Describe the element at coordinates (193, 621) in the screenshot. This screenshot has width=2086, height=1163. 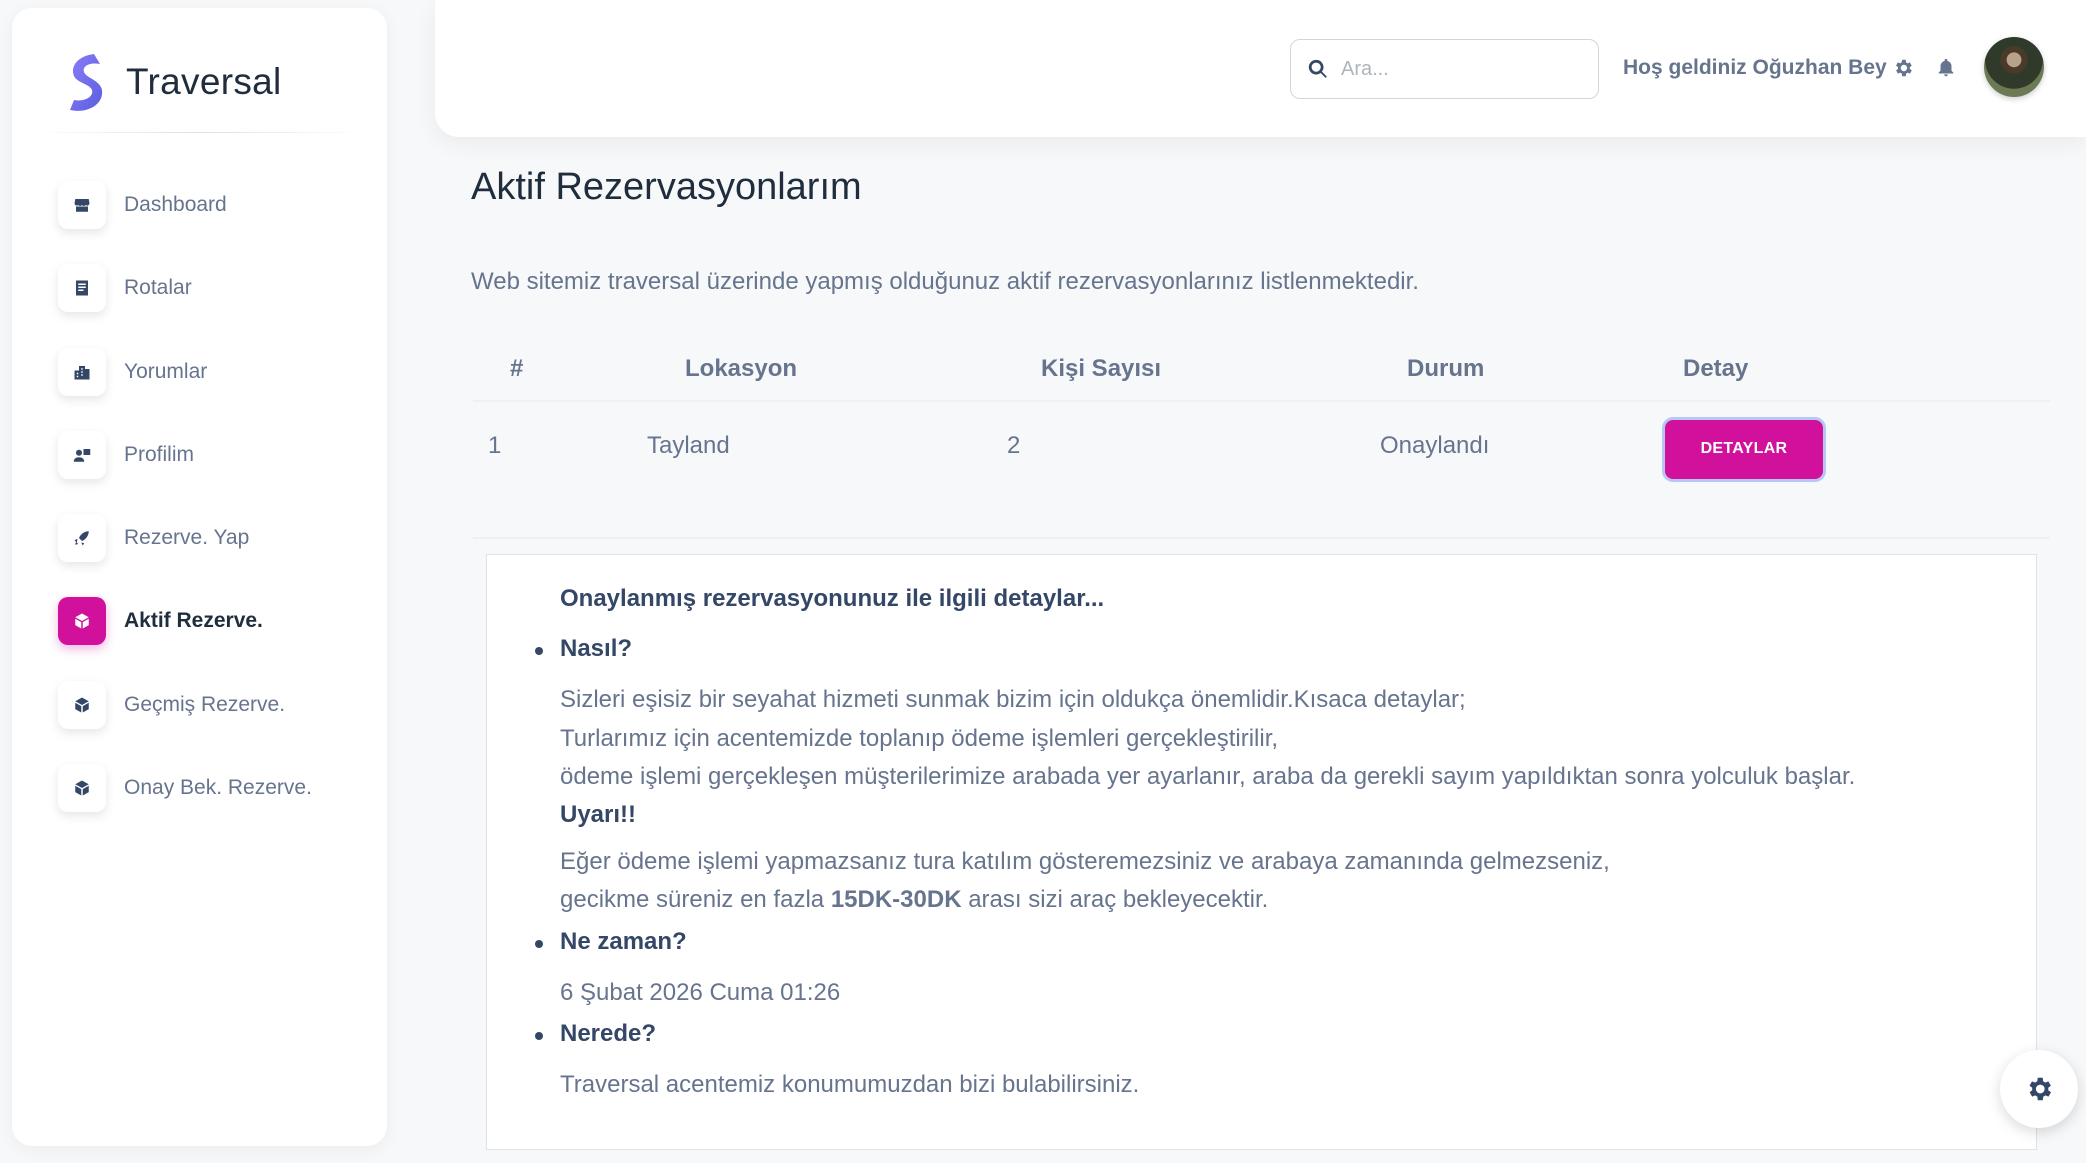
I see `sidebar-item-label: Aktif Rezerve.` at that location.